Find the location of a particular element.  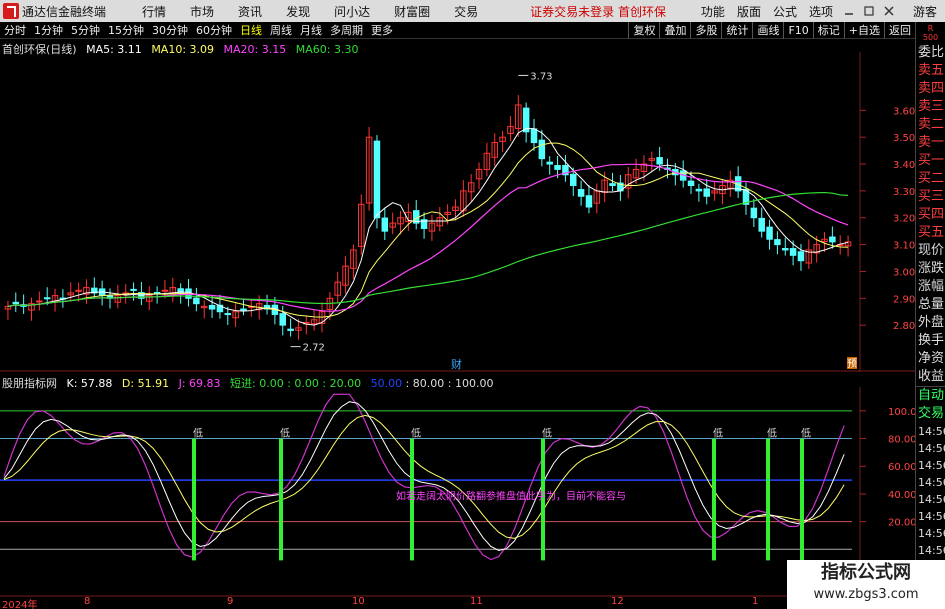

rs-item: 买二 is located at coordinates (931, 178).